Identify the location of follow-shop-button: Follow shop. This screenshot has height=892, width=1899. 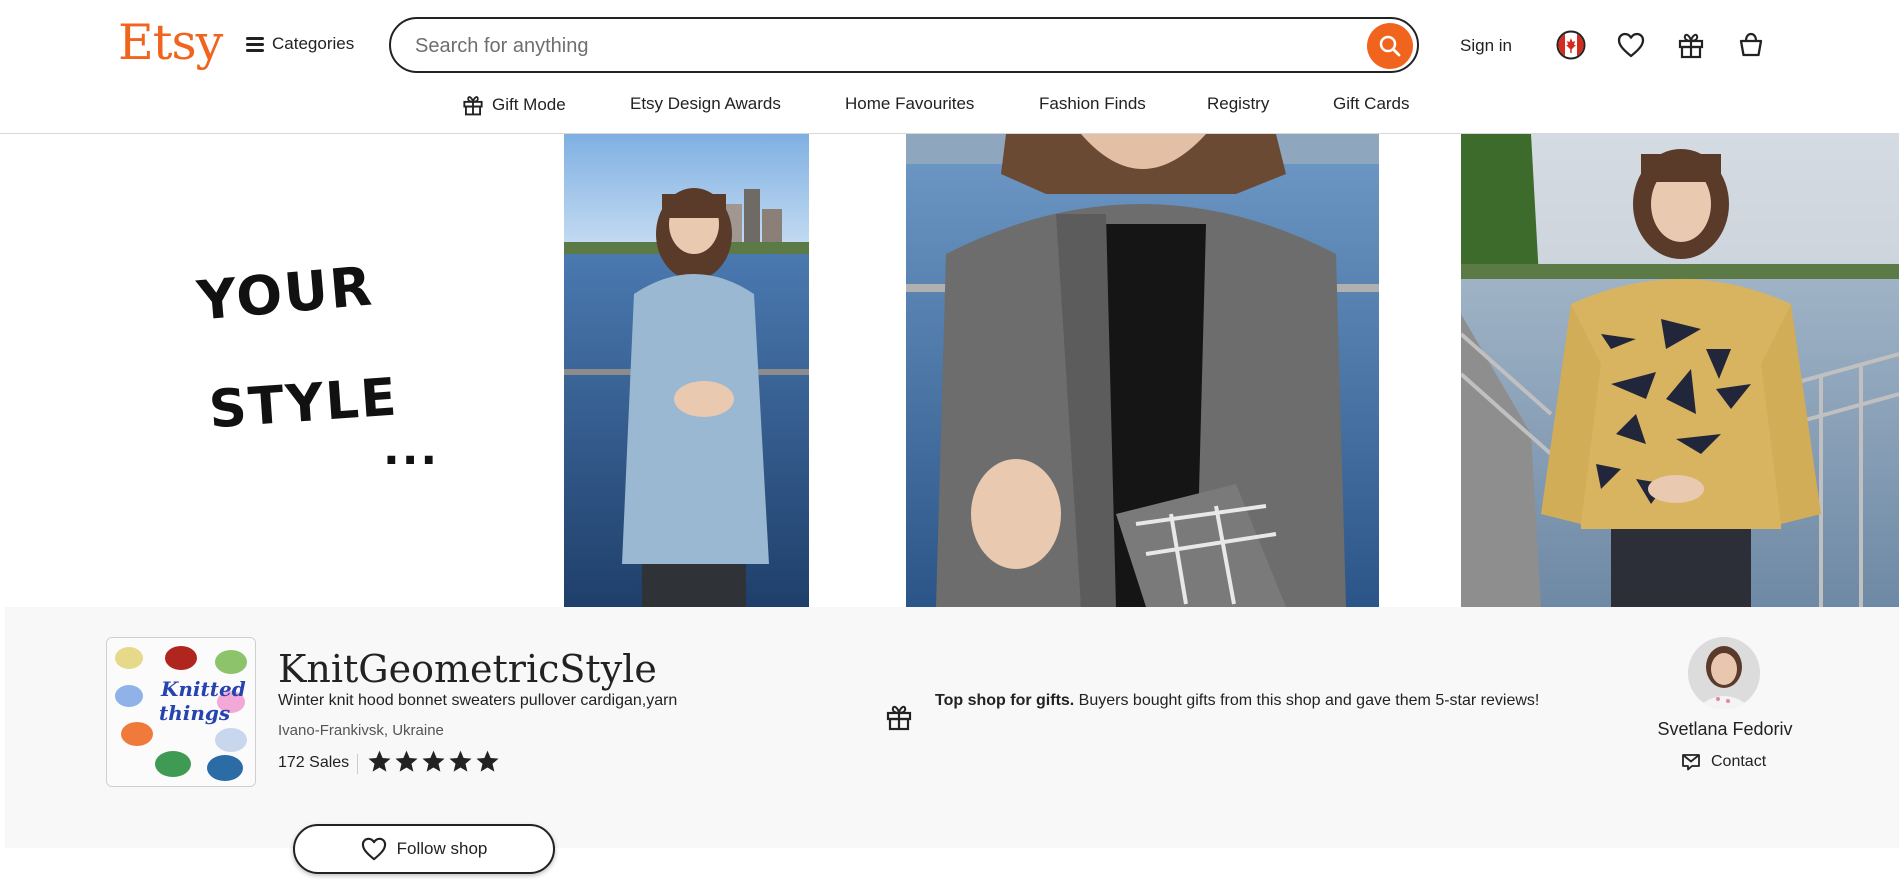
(424, 849).